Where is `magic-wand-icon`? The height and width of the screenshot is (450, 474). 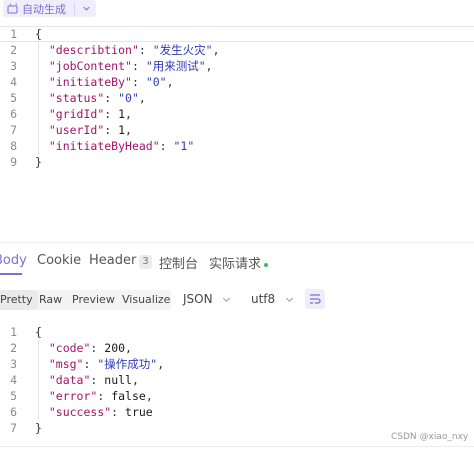 magic-wand-icon is located at coordinates (12, 7).